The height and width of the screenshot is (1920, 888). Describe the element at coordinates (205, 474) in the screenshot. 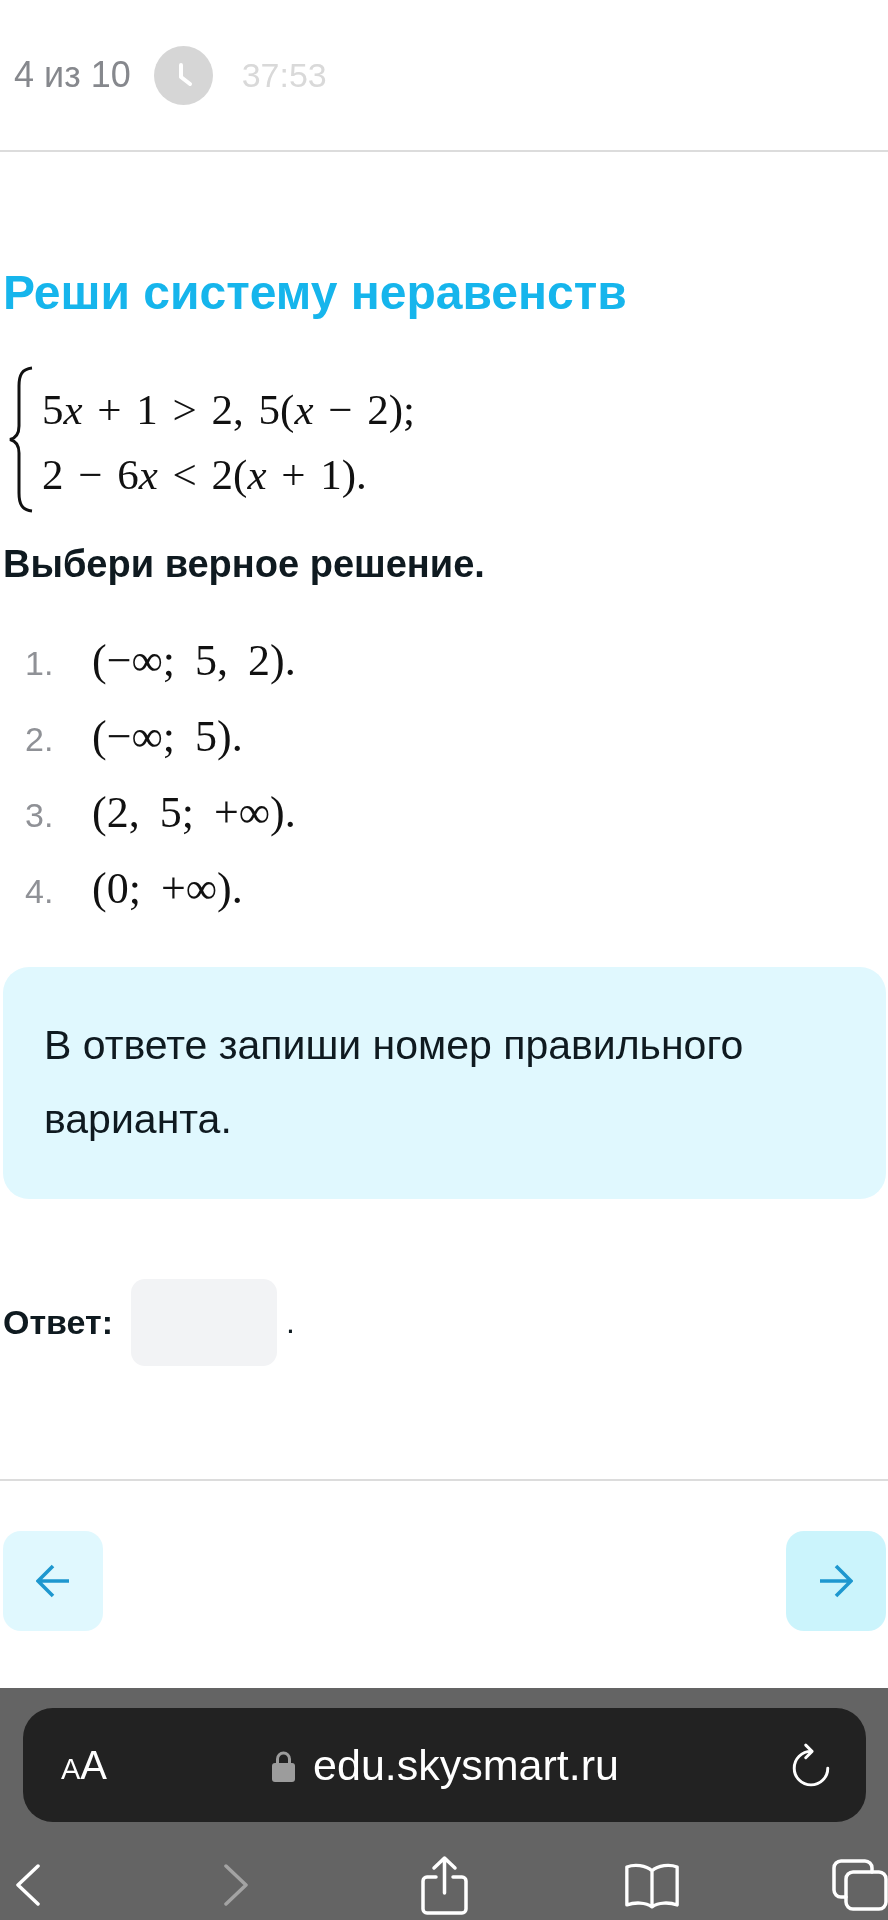

I see `inequality-line: 2 − 6x < 2(x + 1).` at that location.